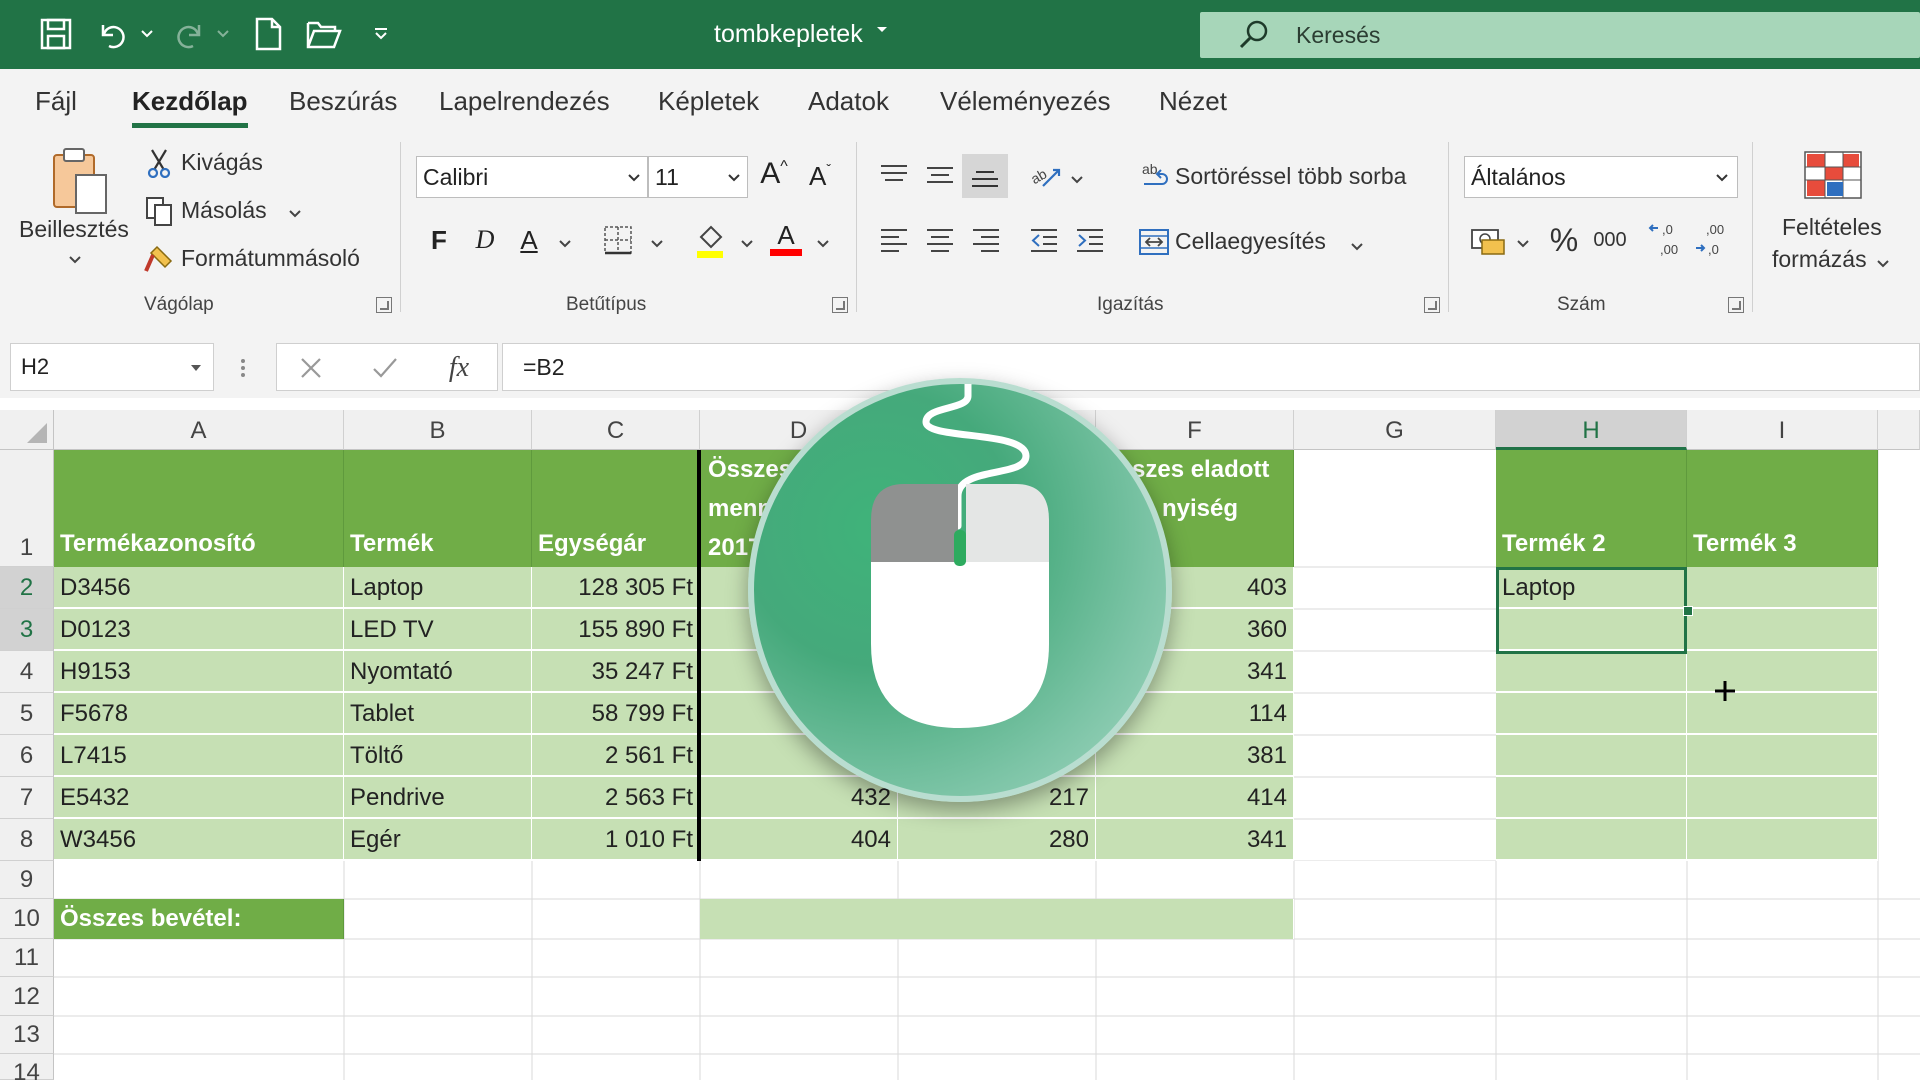  Describe the element at coordinates (1546, 35) in the screenshot. I see `search-input` at that location.